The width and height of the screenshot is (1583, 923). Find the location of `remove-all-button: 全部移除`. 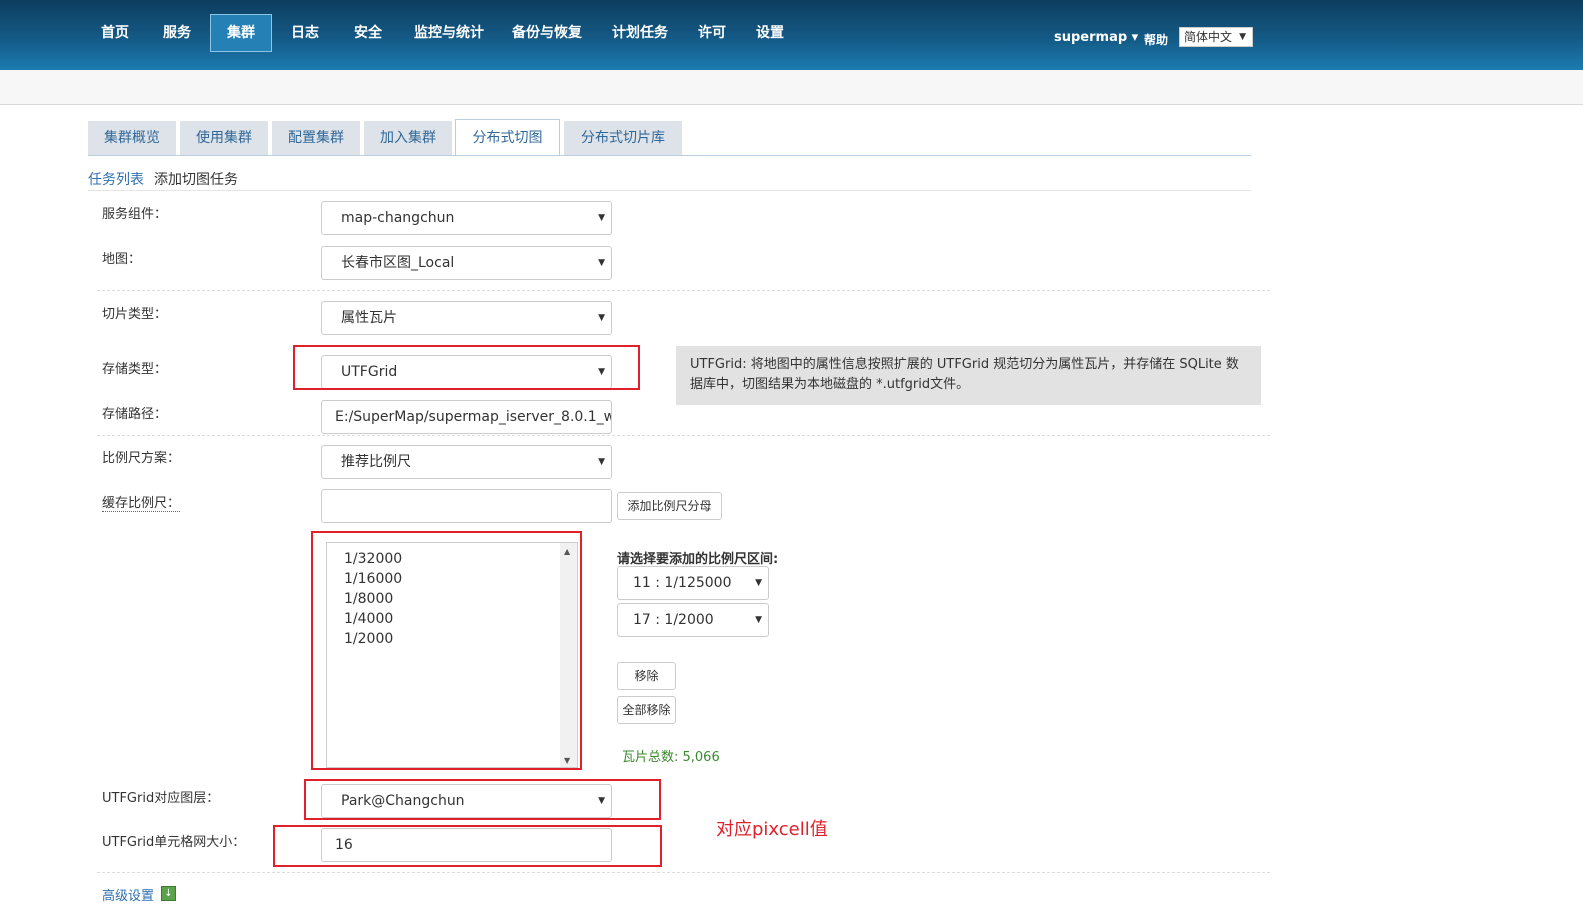

remove-all-button: 全部移除 is located at coordinates (646, 710).